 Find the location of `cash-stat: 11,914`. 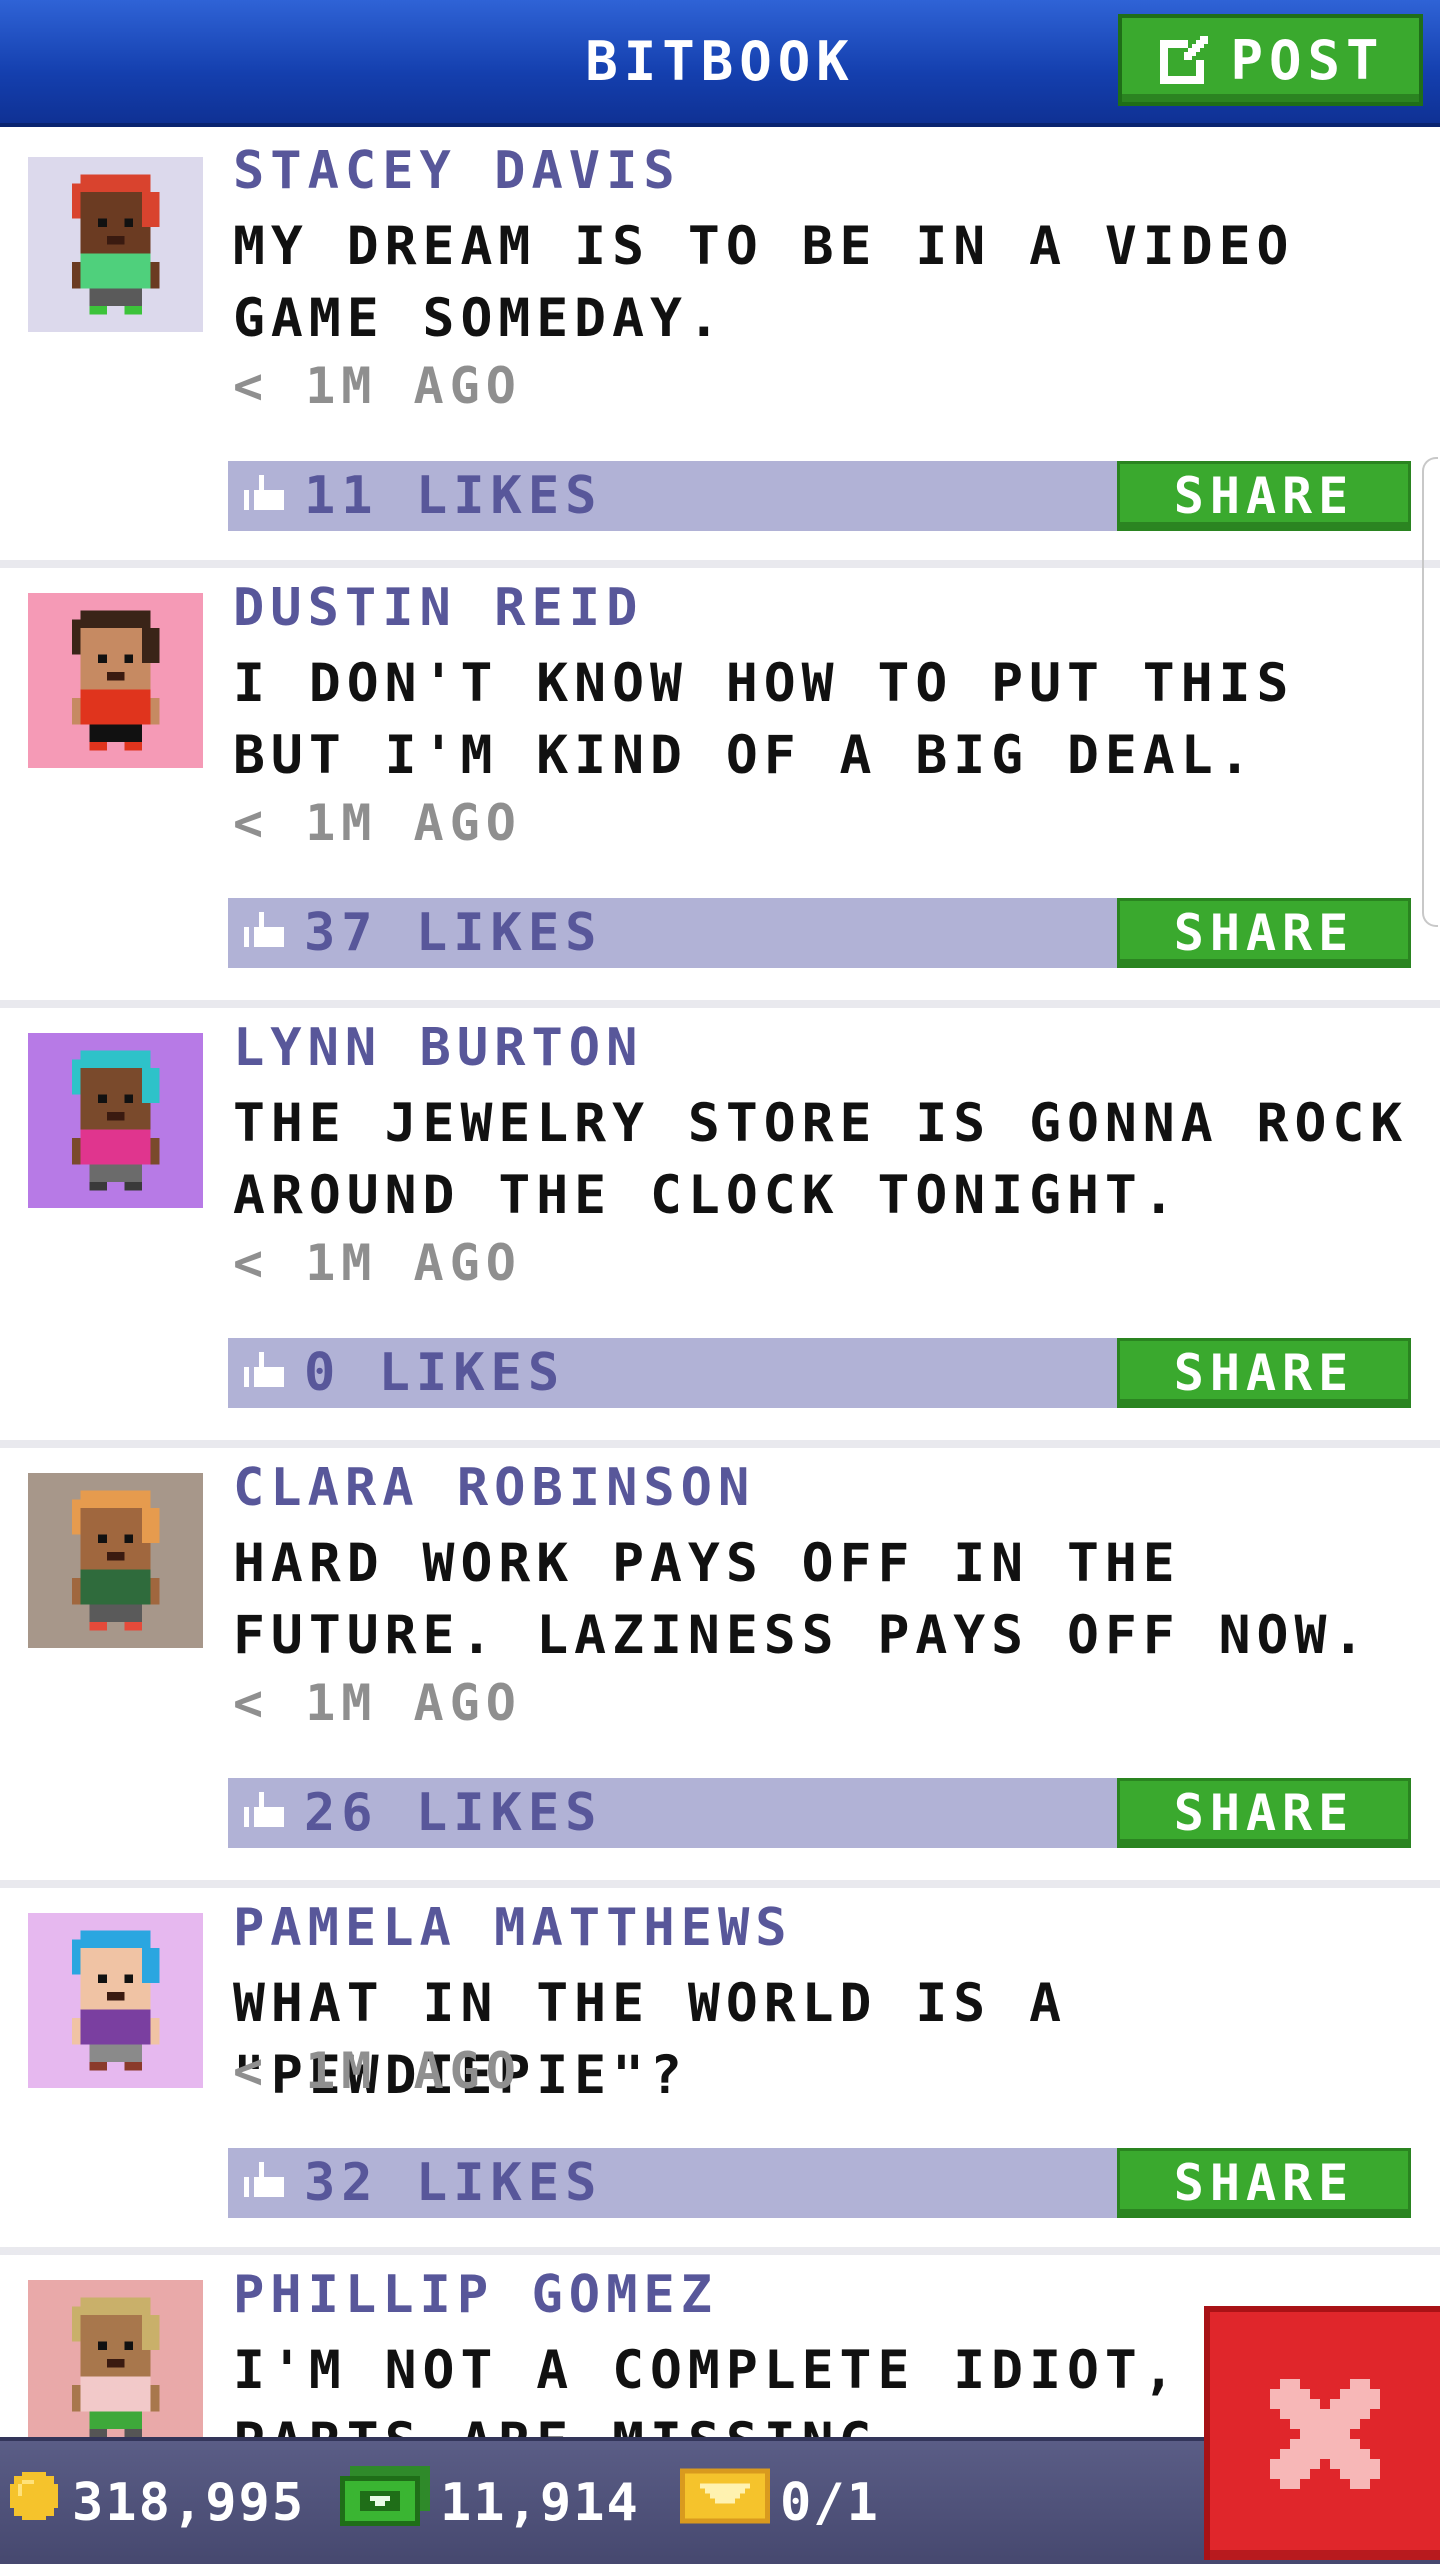

cash-stat: 11,914 is located at coordinates (490, 2502).